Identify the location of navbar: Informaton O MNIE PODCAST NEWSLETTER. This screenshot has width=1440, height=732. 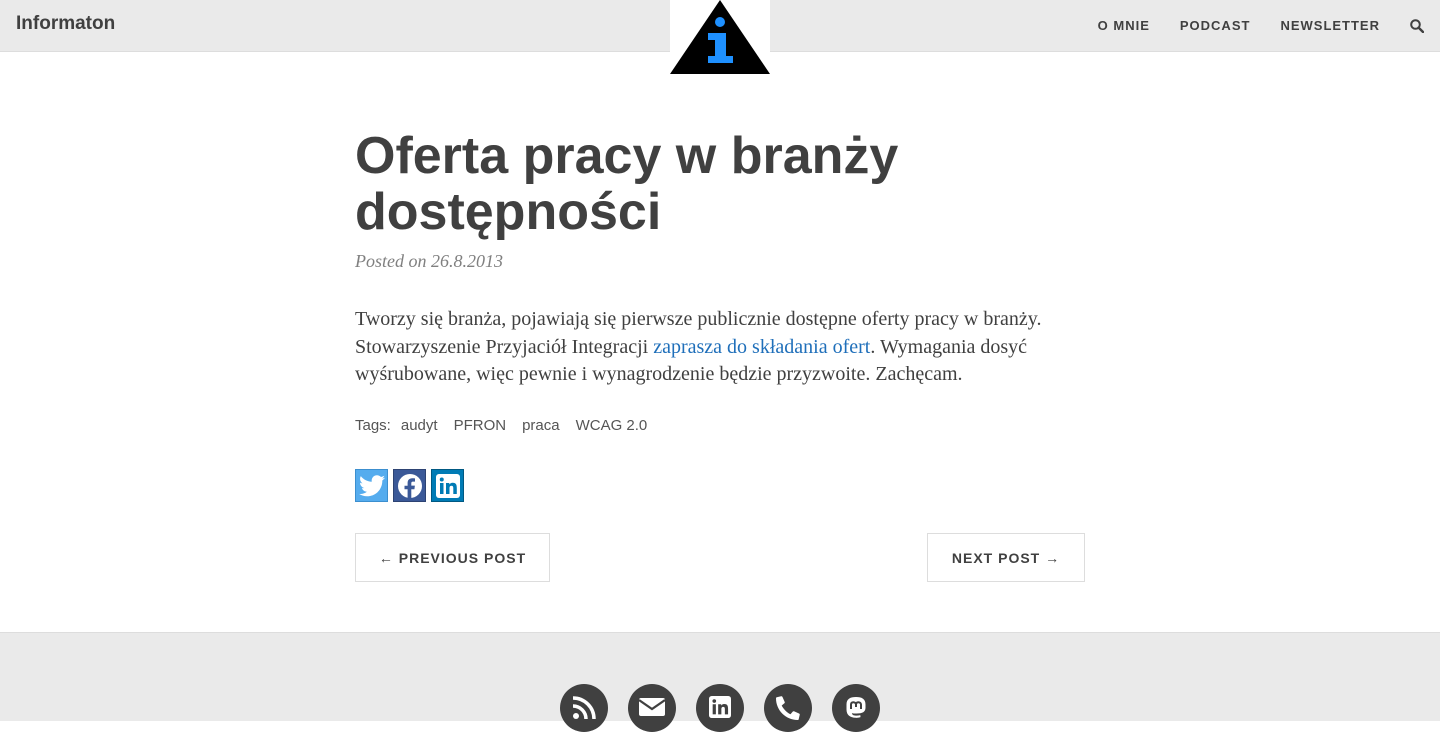
(720, 37).